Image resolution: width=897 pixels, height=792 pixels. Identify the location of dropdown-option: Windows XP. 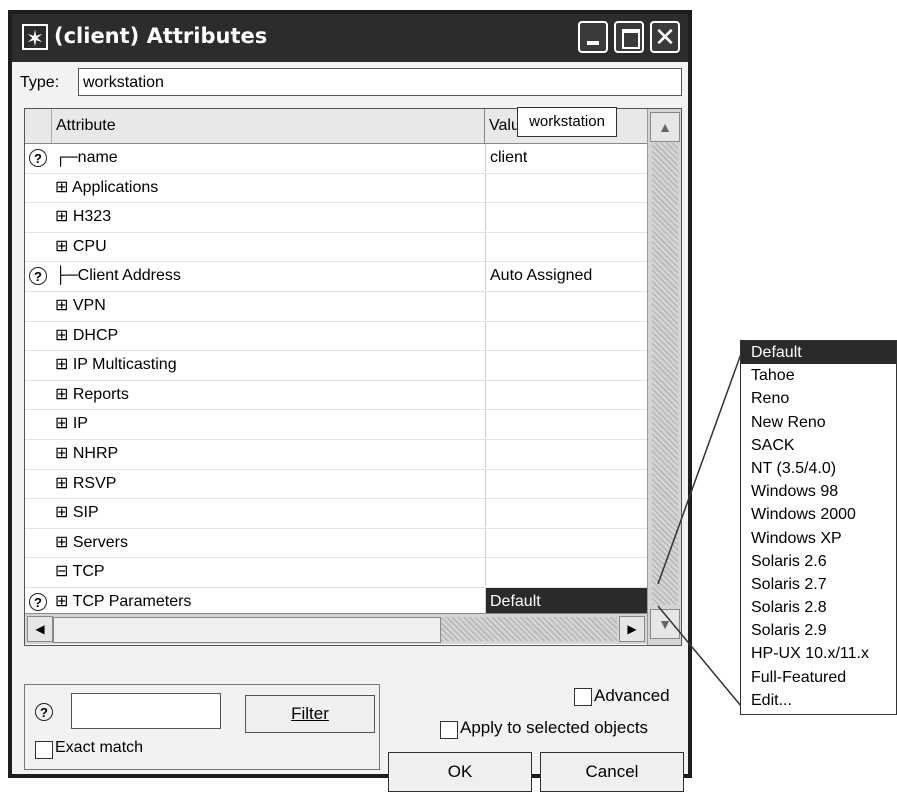
(818, 538).